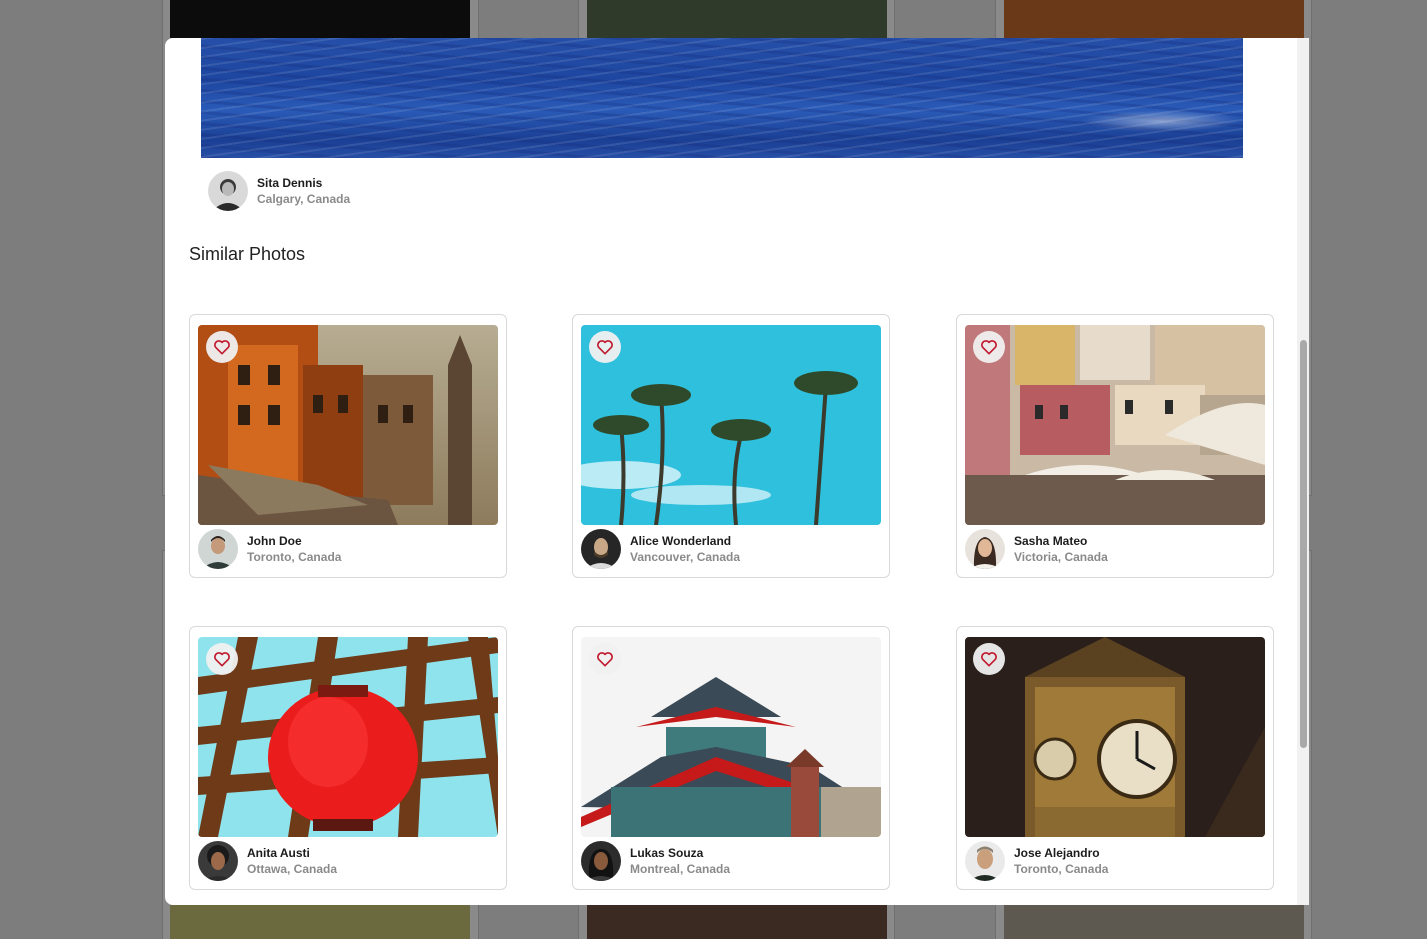  Describe the element at coordinates (274, 541) in the screenshot. I see `author-name: John Doe` at that location.